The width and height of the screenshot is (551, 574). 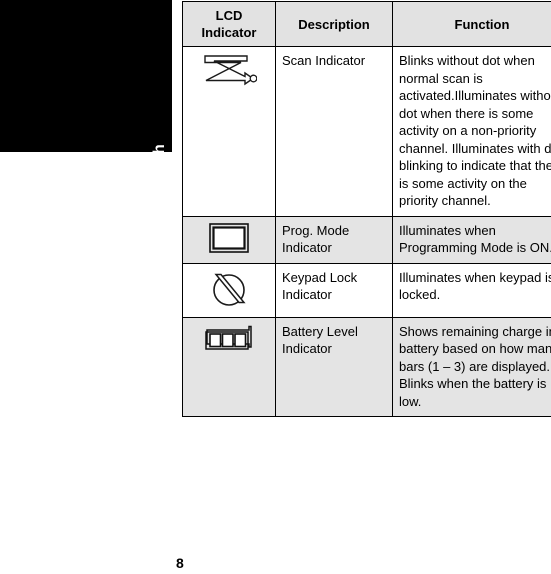 I want to click on column-header-function: Function, so click(x=471, y=24).